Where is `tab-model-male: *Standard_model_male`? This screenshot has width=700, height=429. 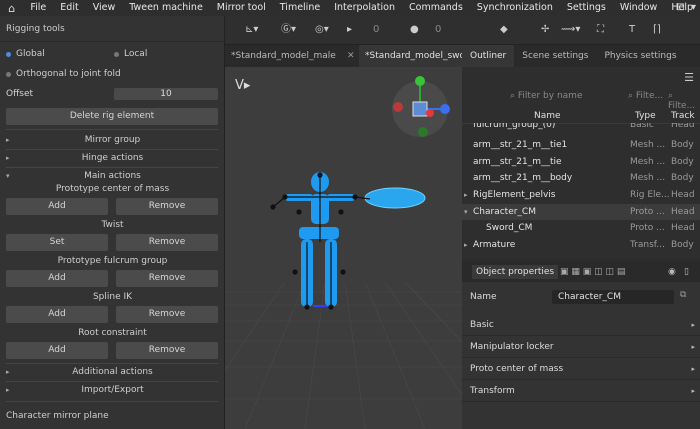
tab-model-male: *Standard_model_male is located at coordinates (285, 56).